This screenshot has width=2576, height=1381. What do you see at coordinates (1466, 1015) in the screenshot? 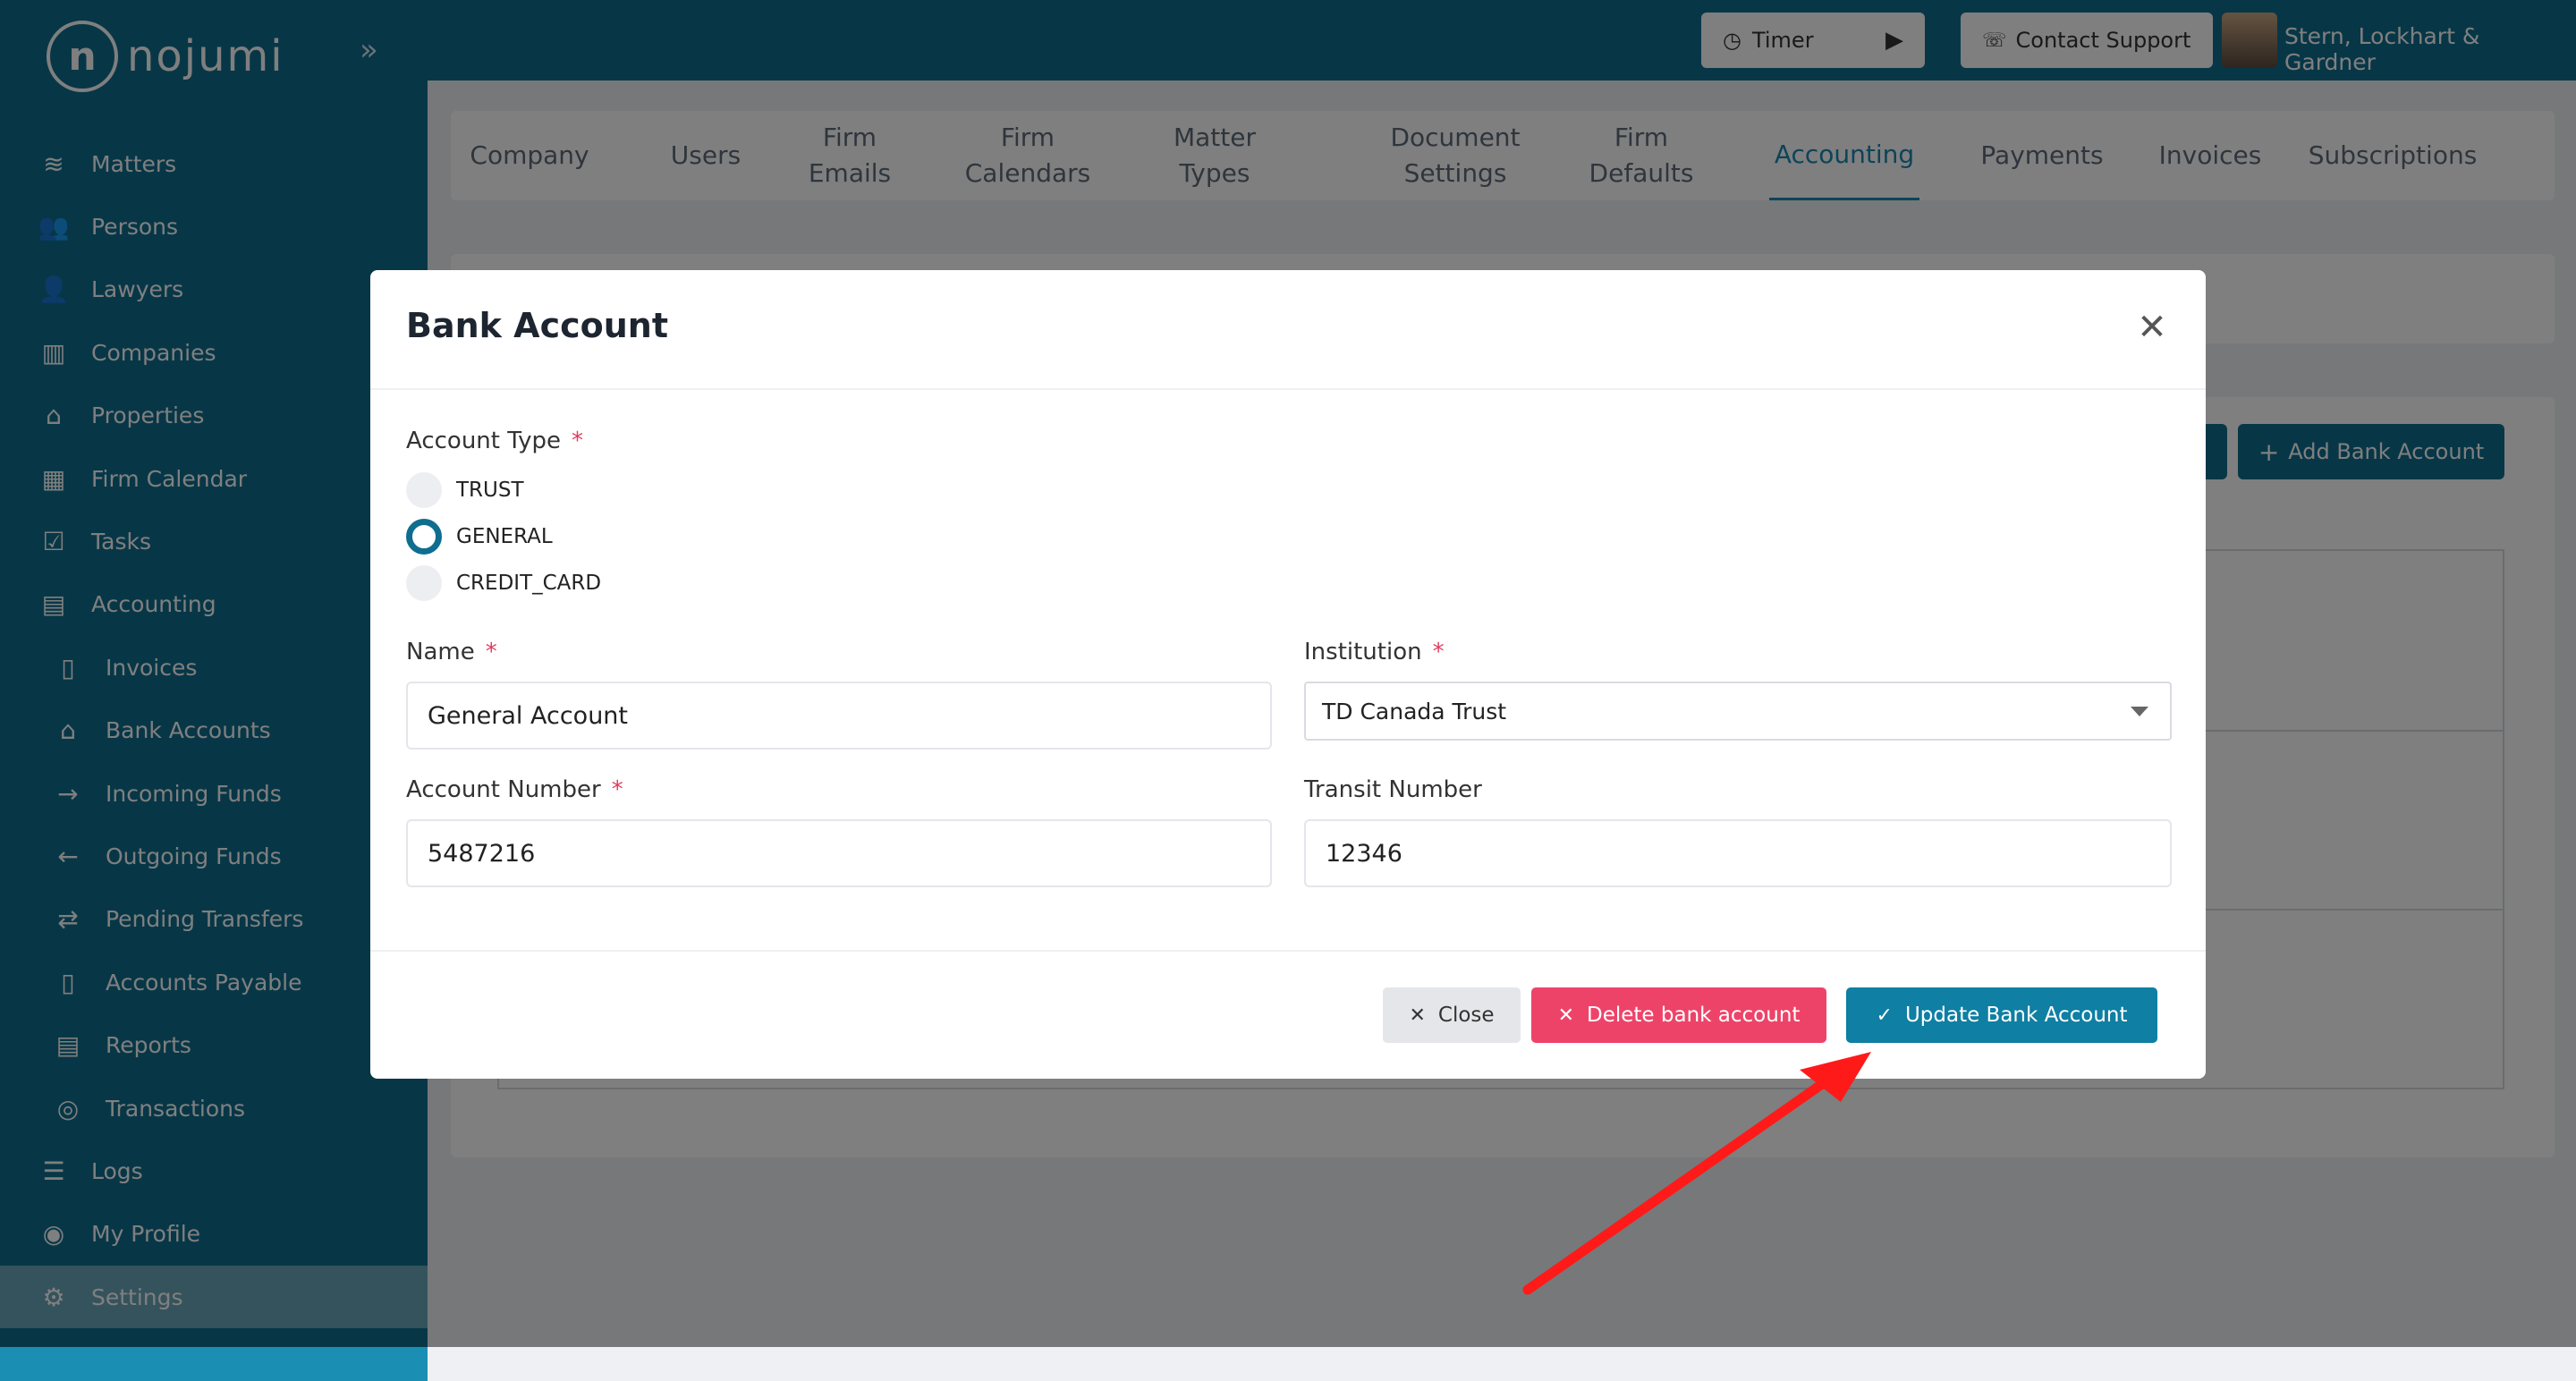
I see `close-button-label: Close` at bounding box center [1466, 1015].